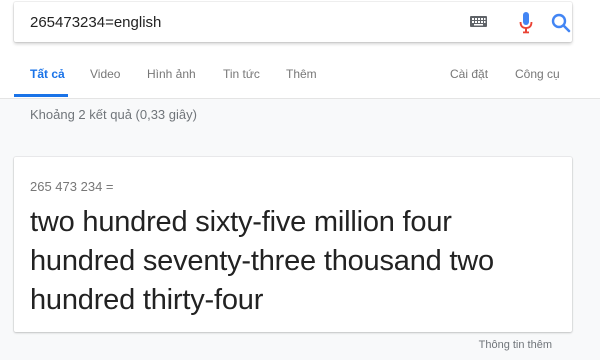 The image size is (600, 360). Describe the element at coordinates (469, 78) in the screenshot. I see `tab-settings: Cài đặt` at that location.